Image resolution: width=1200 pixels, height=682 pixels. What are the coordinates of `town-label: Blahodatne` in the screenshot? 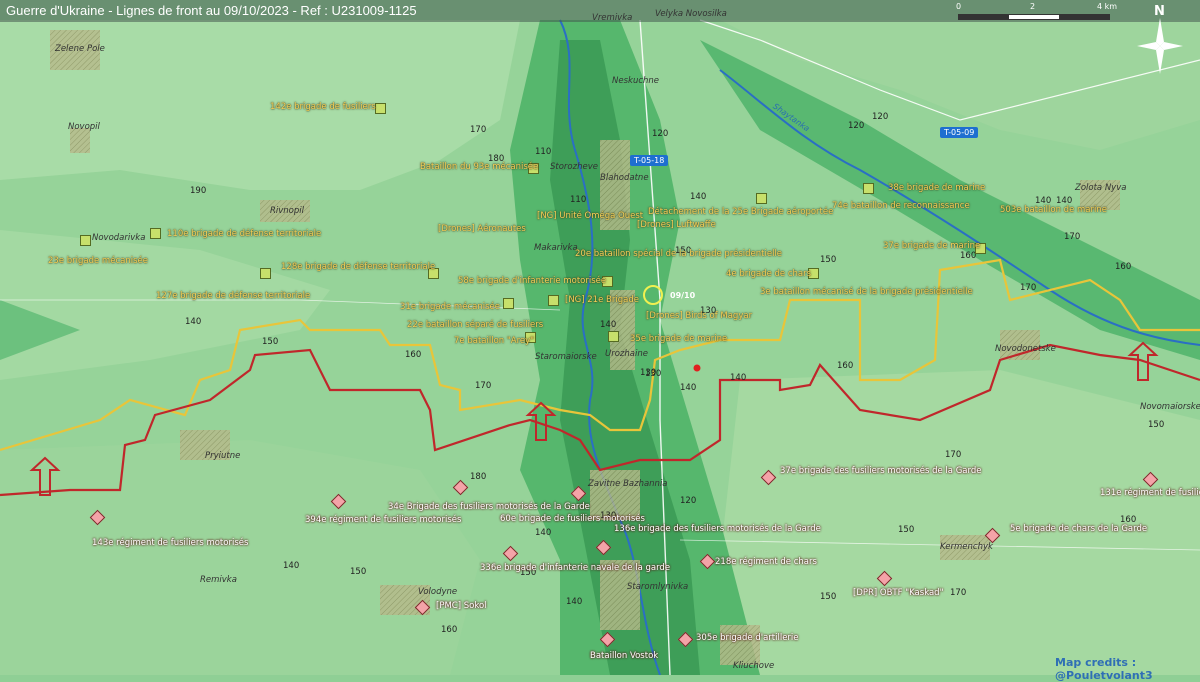 It's located at (624, 178).